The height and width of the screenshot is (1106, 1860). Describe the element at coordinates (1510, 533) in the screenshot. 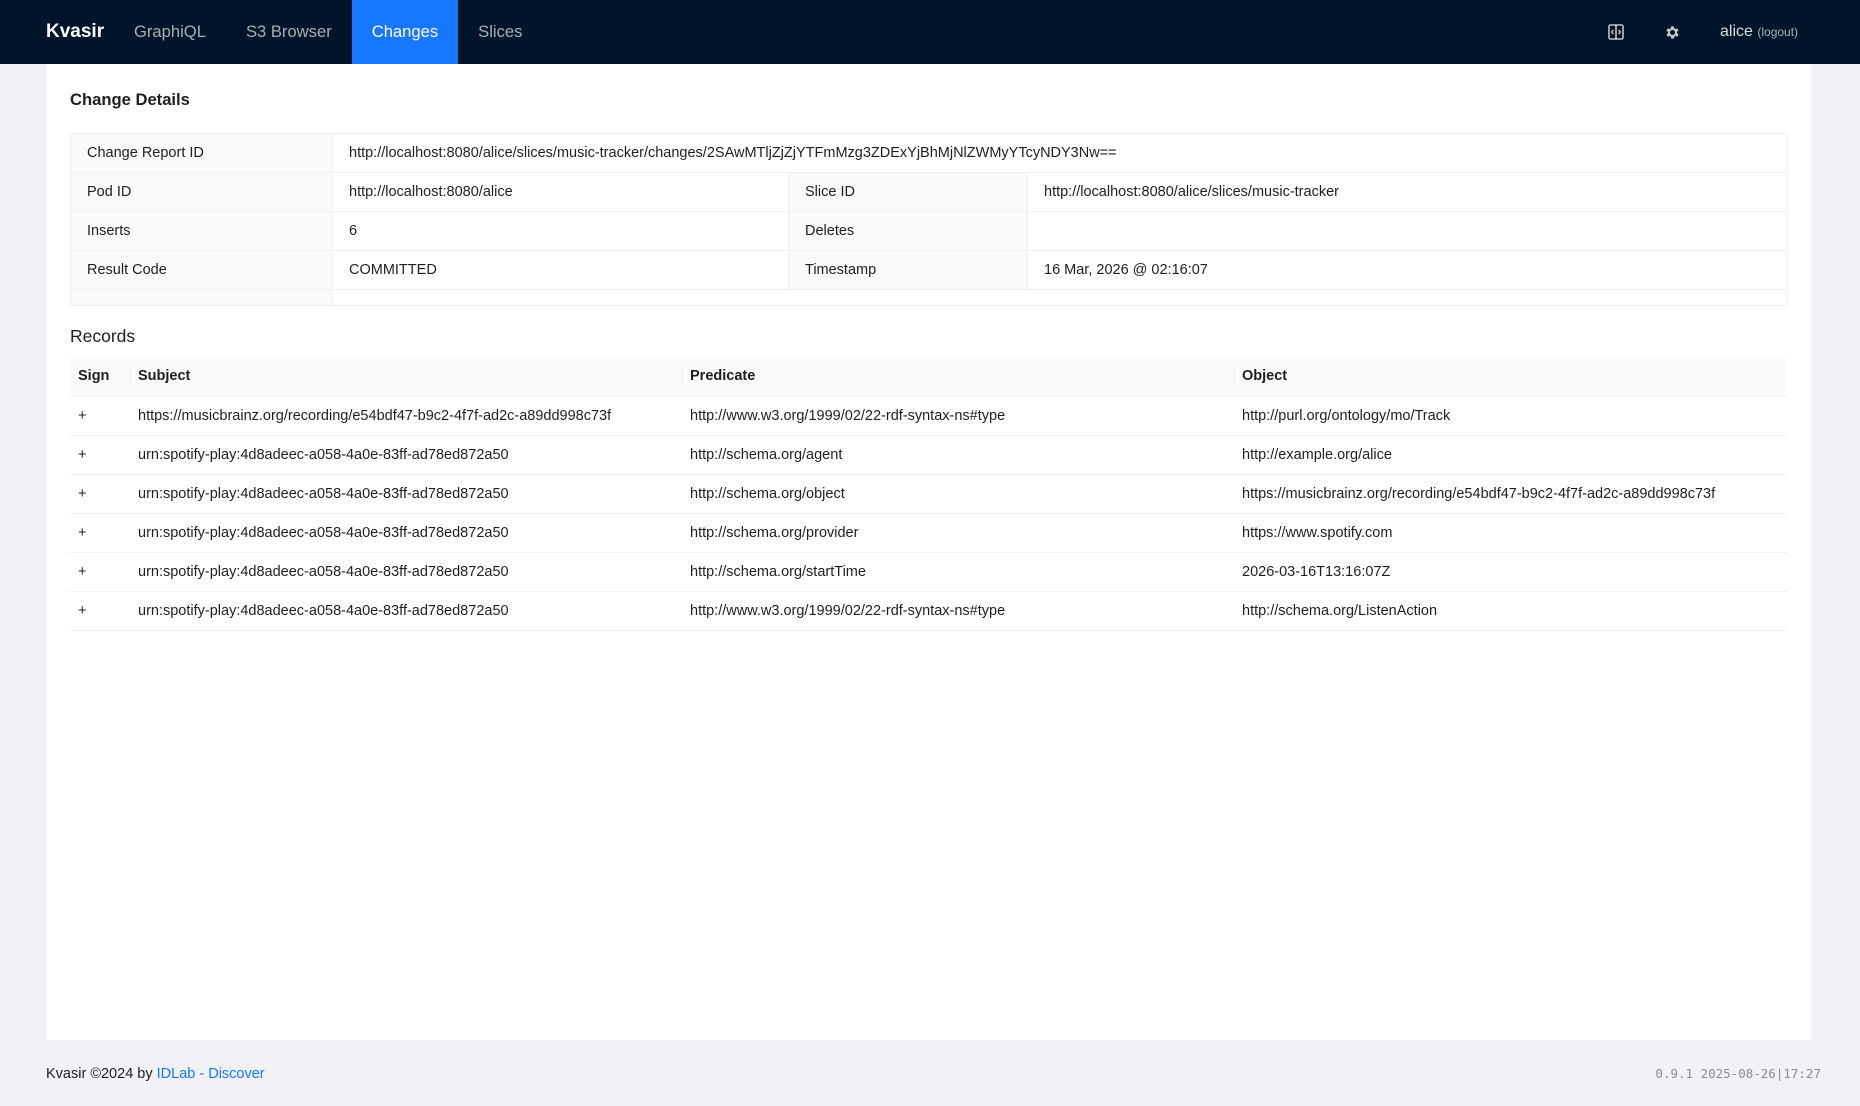

I see `object-cell: https://www.spotify.com` at that location.